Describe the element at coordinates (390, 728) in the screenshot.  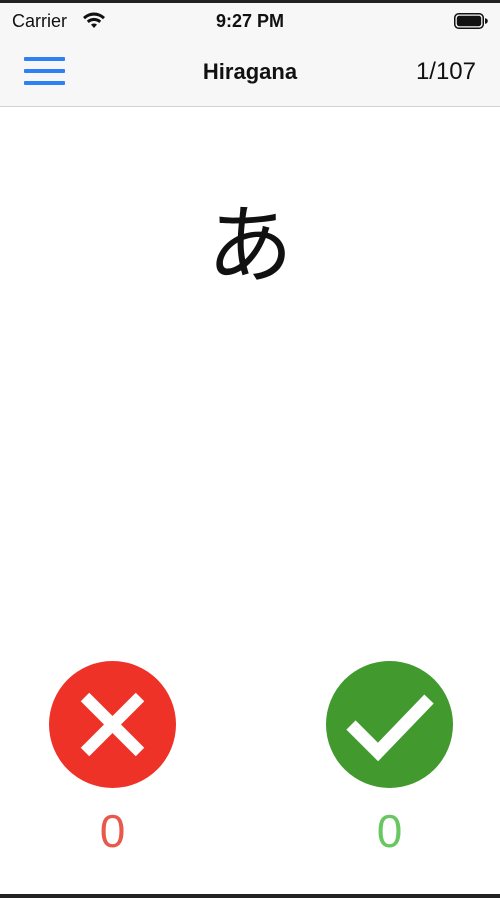
I see `checkmark-icon` at that location.